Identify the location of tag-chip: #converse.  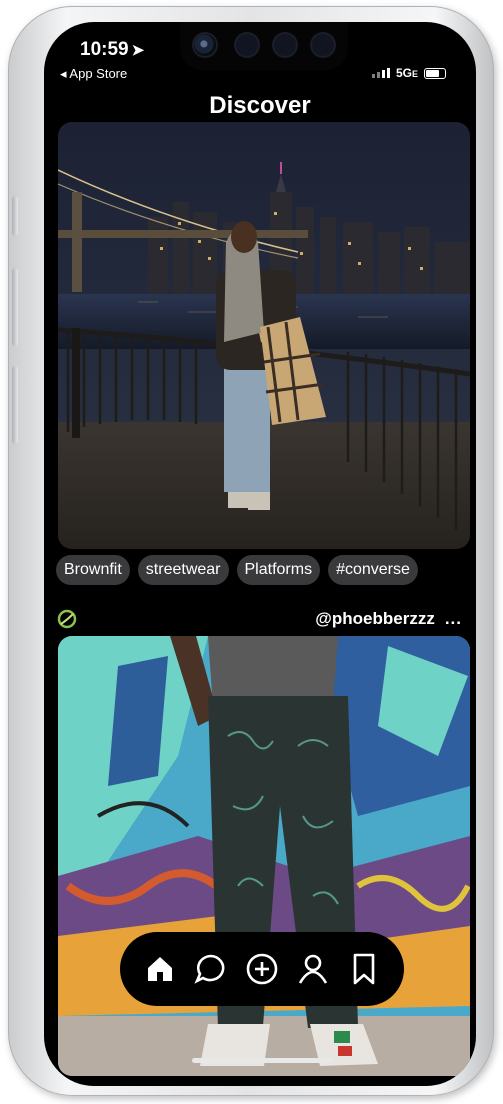
(373, 570).